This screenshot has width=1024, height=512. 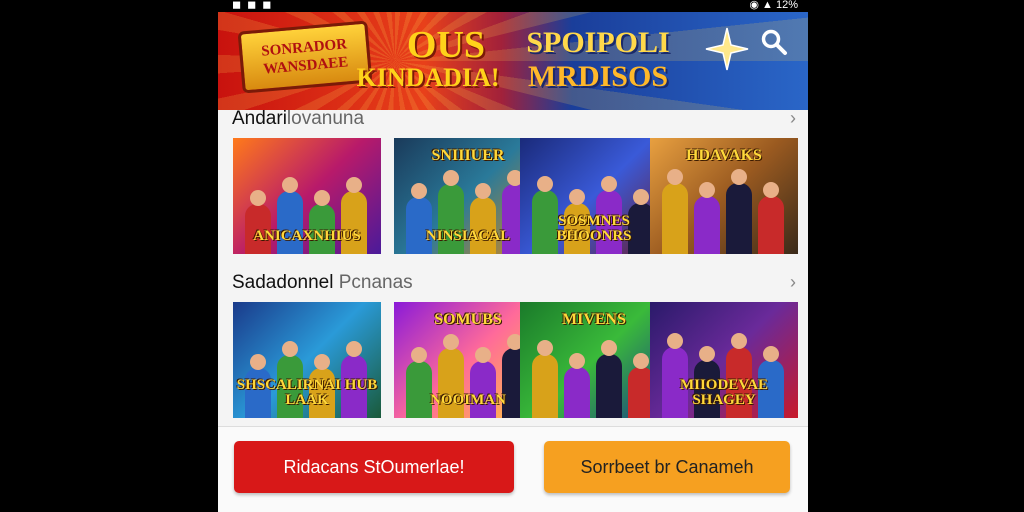 What do you see at coordinates (375, 282) in the screenshot?
I see `section-title-2-light: Pcnanas` at bounding box center [375, 282].